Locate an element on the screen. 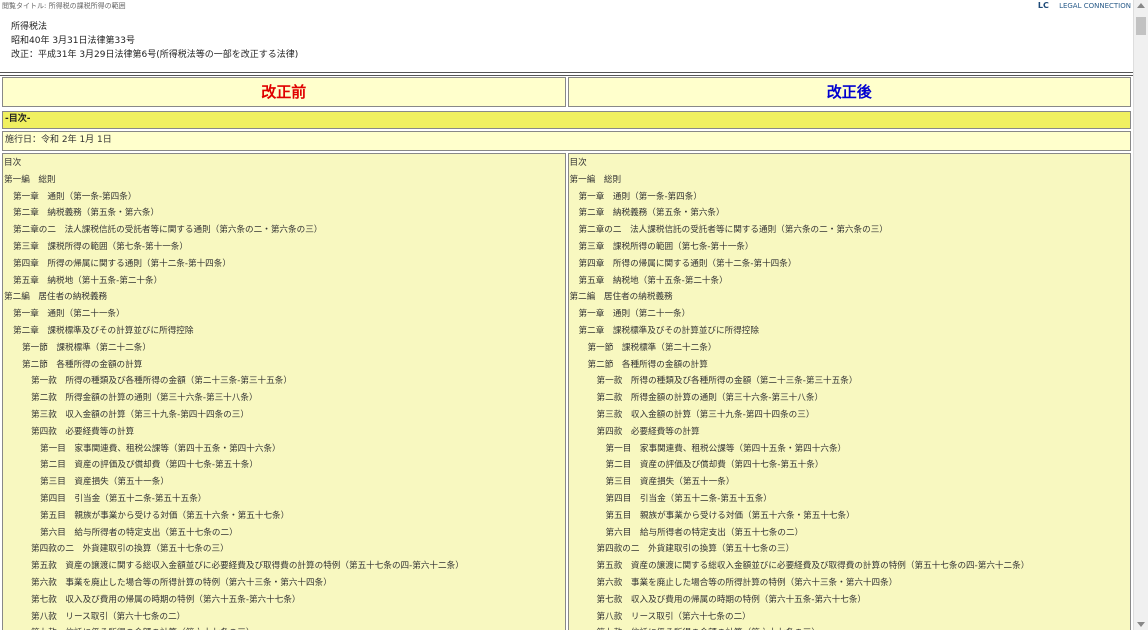 Image resolution: width=1148 pixels, height=630 pixels. comparison-heading-row: 改正前 改正後 is located at coordinates (566, 92).